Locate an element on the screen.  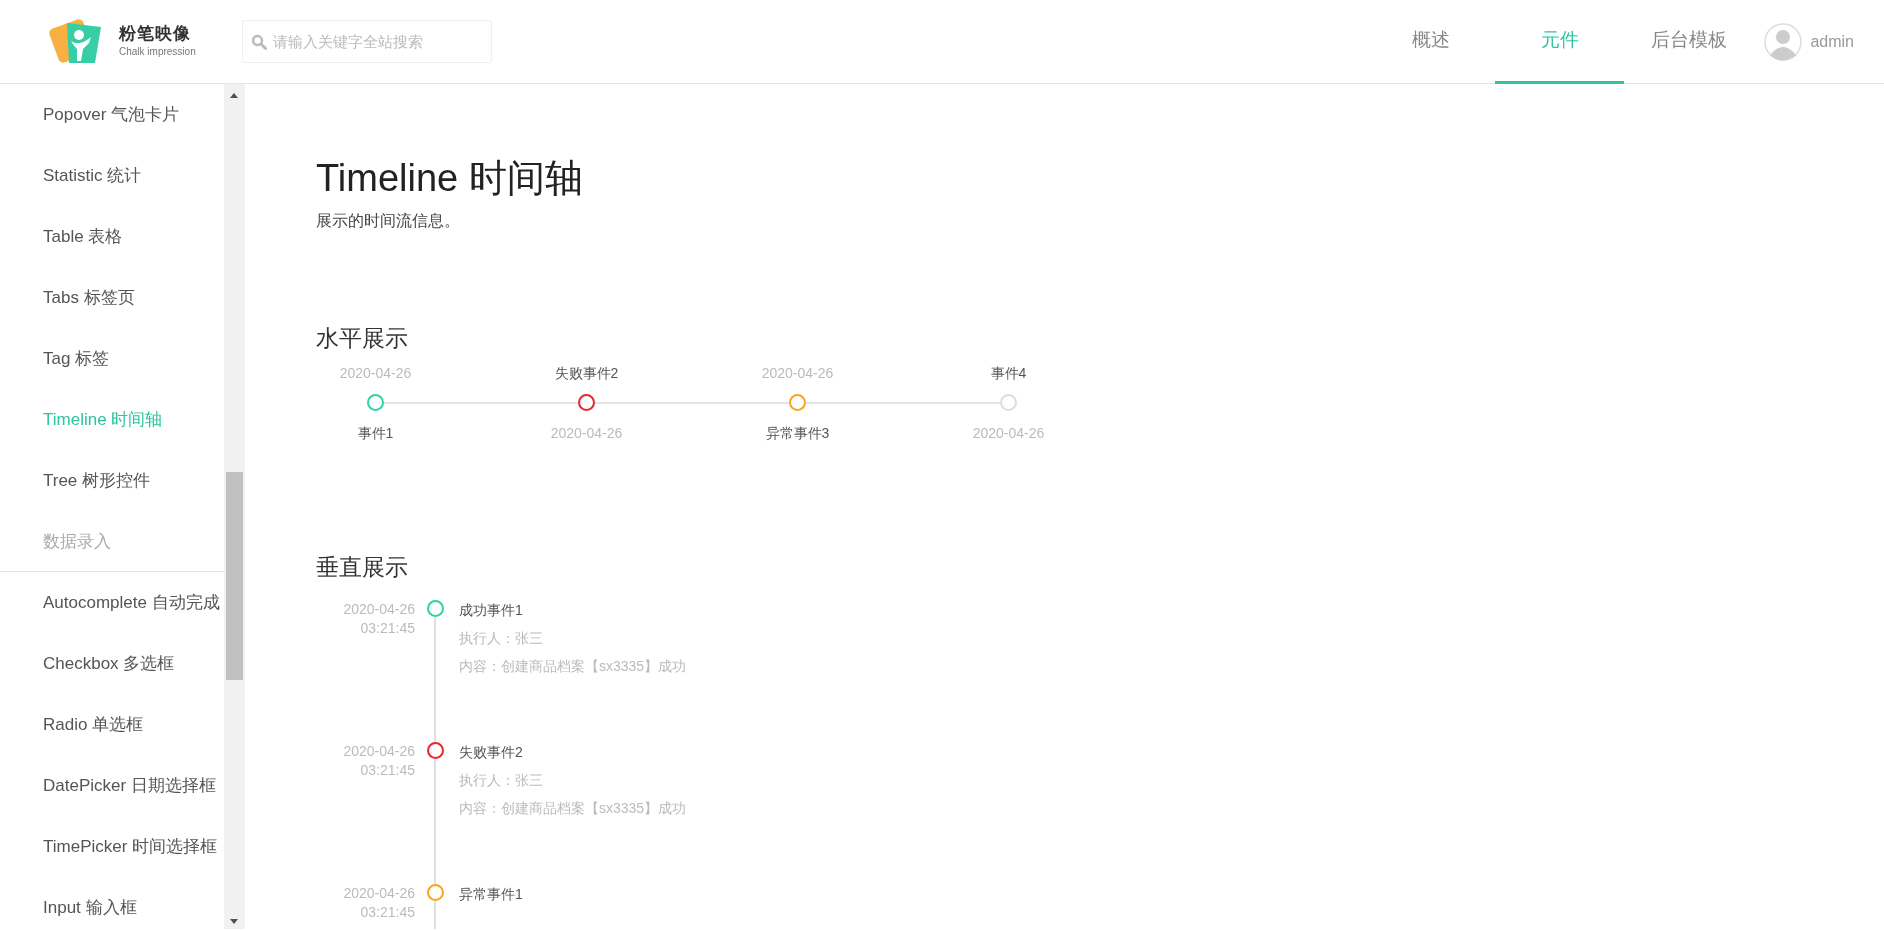
brand-name: 粉笔映像 is located at coordinates (155, 34).